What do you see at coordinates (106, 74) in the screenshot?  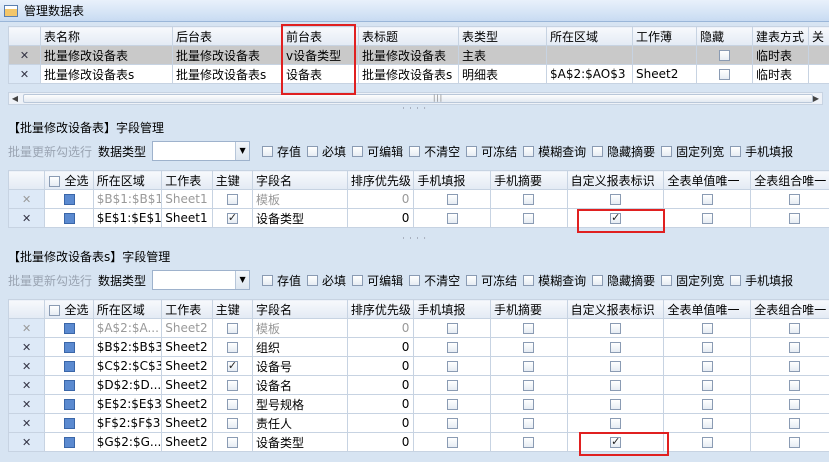 I see `cell-table-name: 批量修改设备表s` at bounding box center [106, 74].